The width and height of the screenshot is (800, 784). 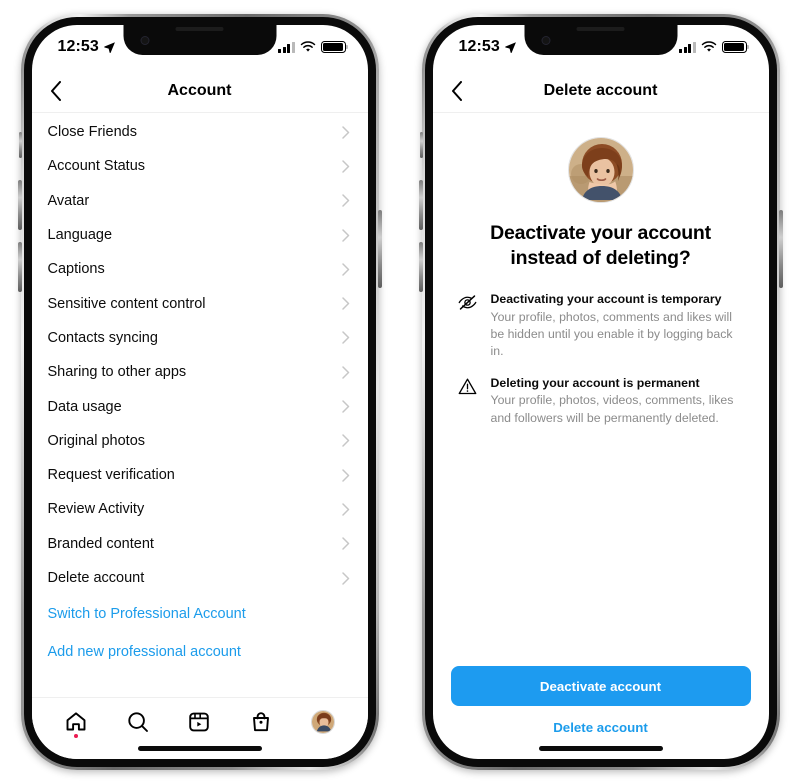 I want to click on nav-bar-account: Account, so click(x=199, y=91).